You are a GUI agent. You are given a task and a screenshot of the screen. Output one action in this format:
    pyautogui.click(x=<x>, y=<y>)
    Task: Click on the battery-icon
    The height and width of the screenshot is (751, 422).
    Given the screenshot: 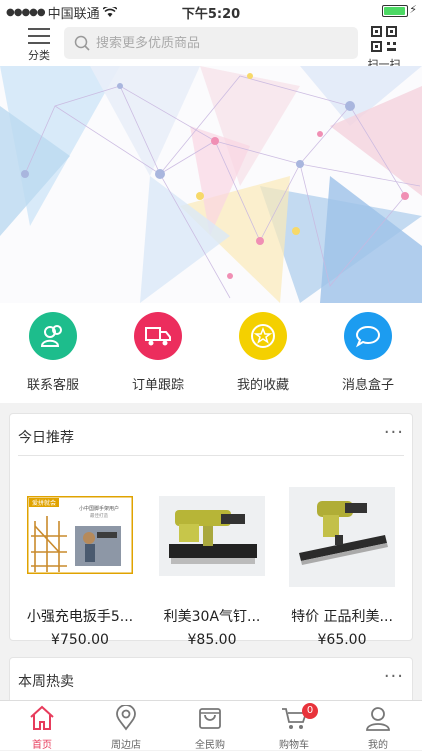 What is the action you would take?
    pyautogui.click(x=395, y=11)
    